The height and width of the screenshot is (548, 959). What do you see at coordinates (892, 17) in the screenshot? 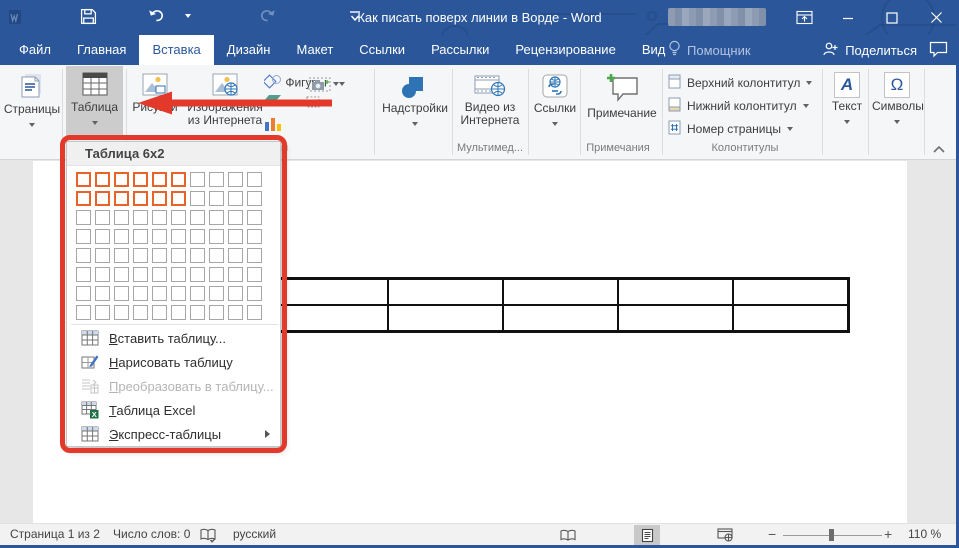
I see `maximize-button` at bounding box center [892, 17].